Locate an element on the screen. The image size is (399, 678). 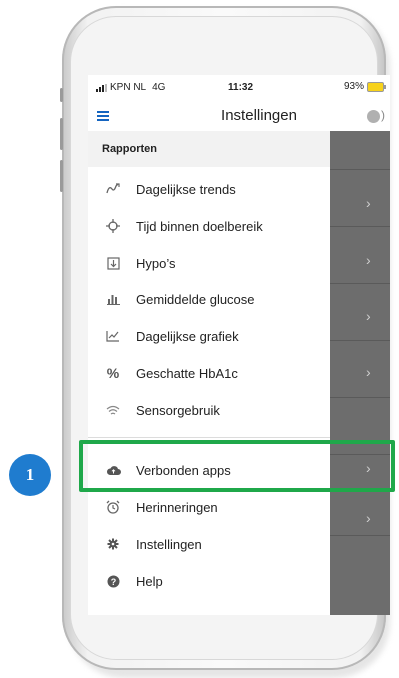
app-header: Instellingen is located at coordinates (239, 115).